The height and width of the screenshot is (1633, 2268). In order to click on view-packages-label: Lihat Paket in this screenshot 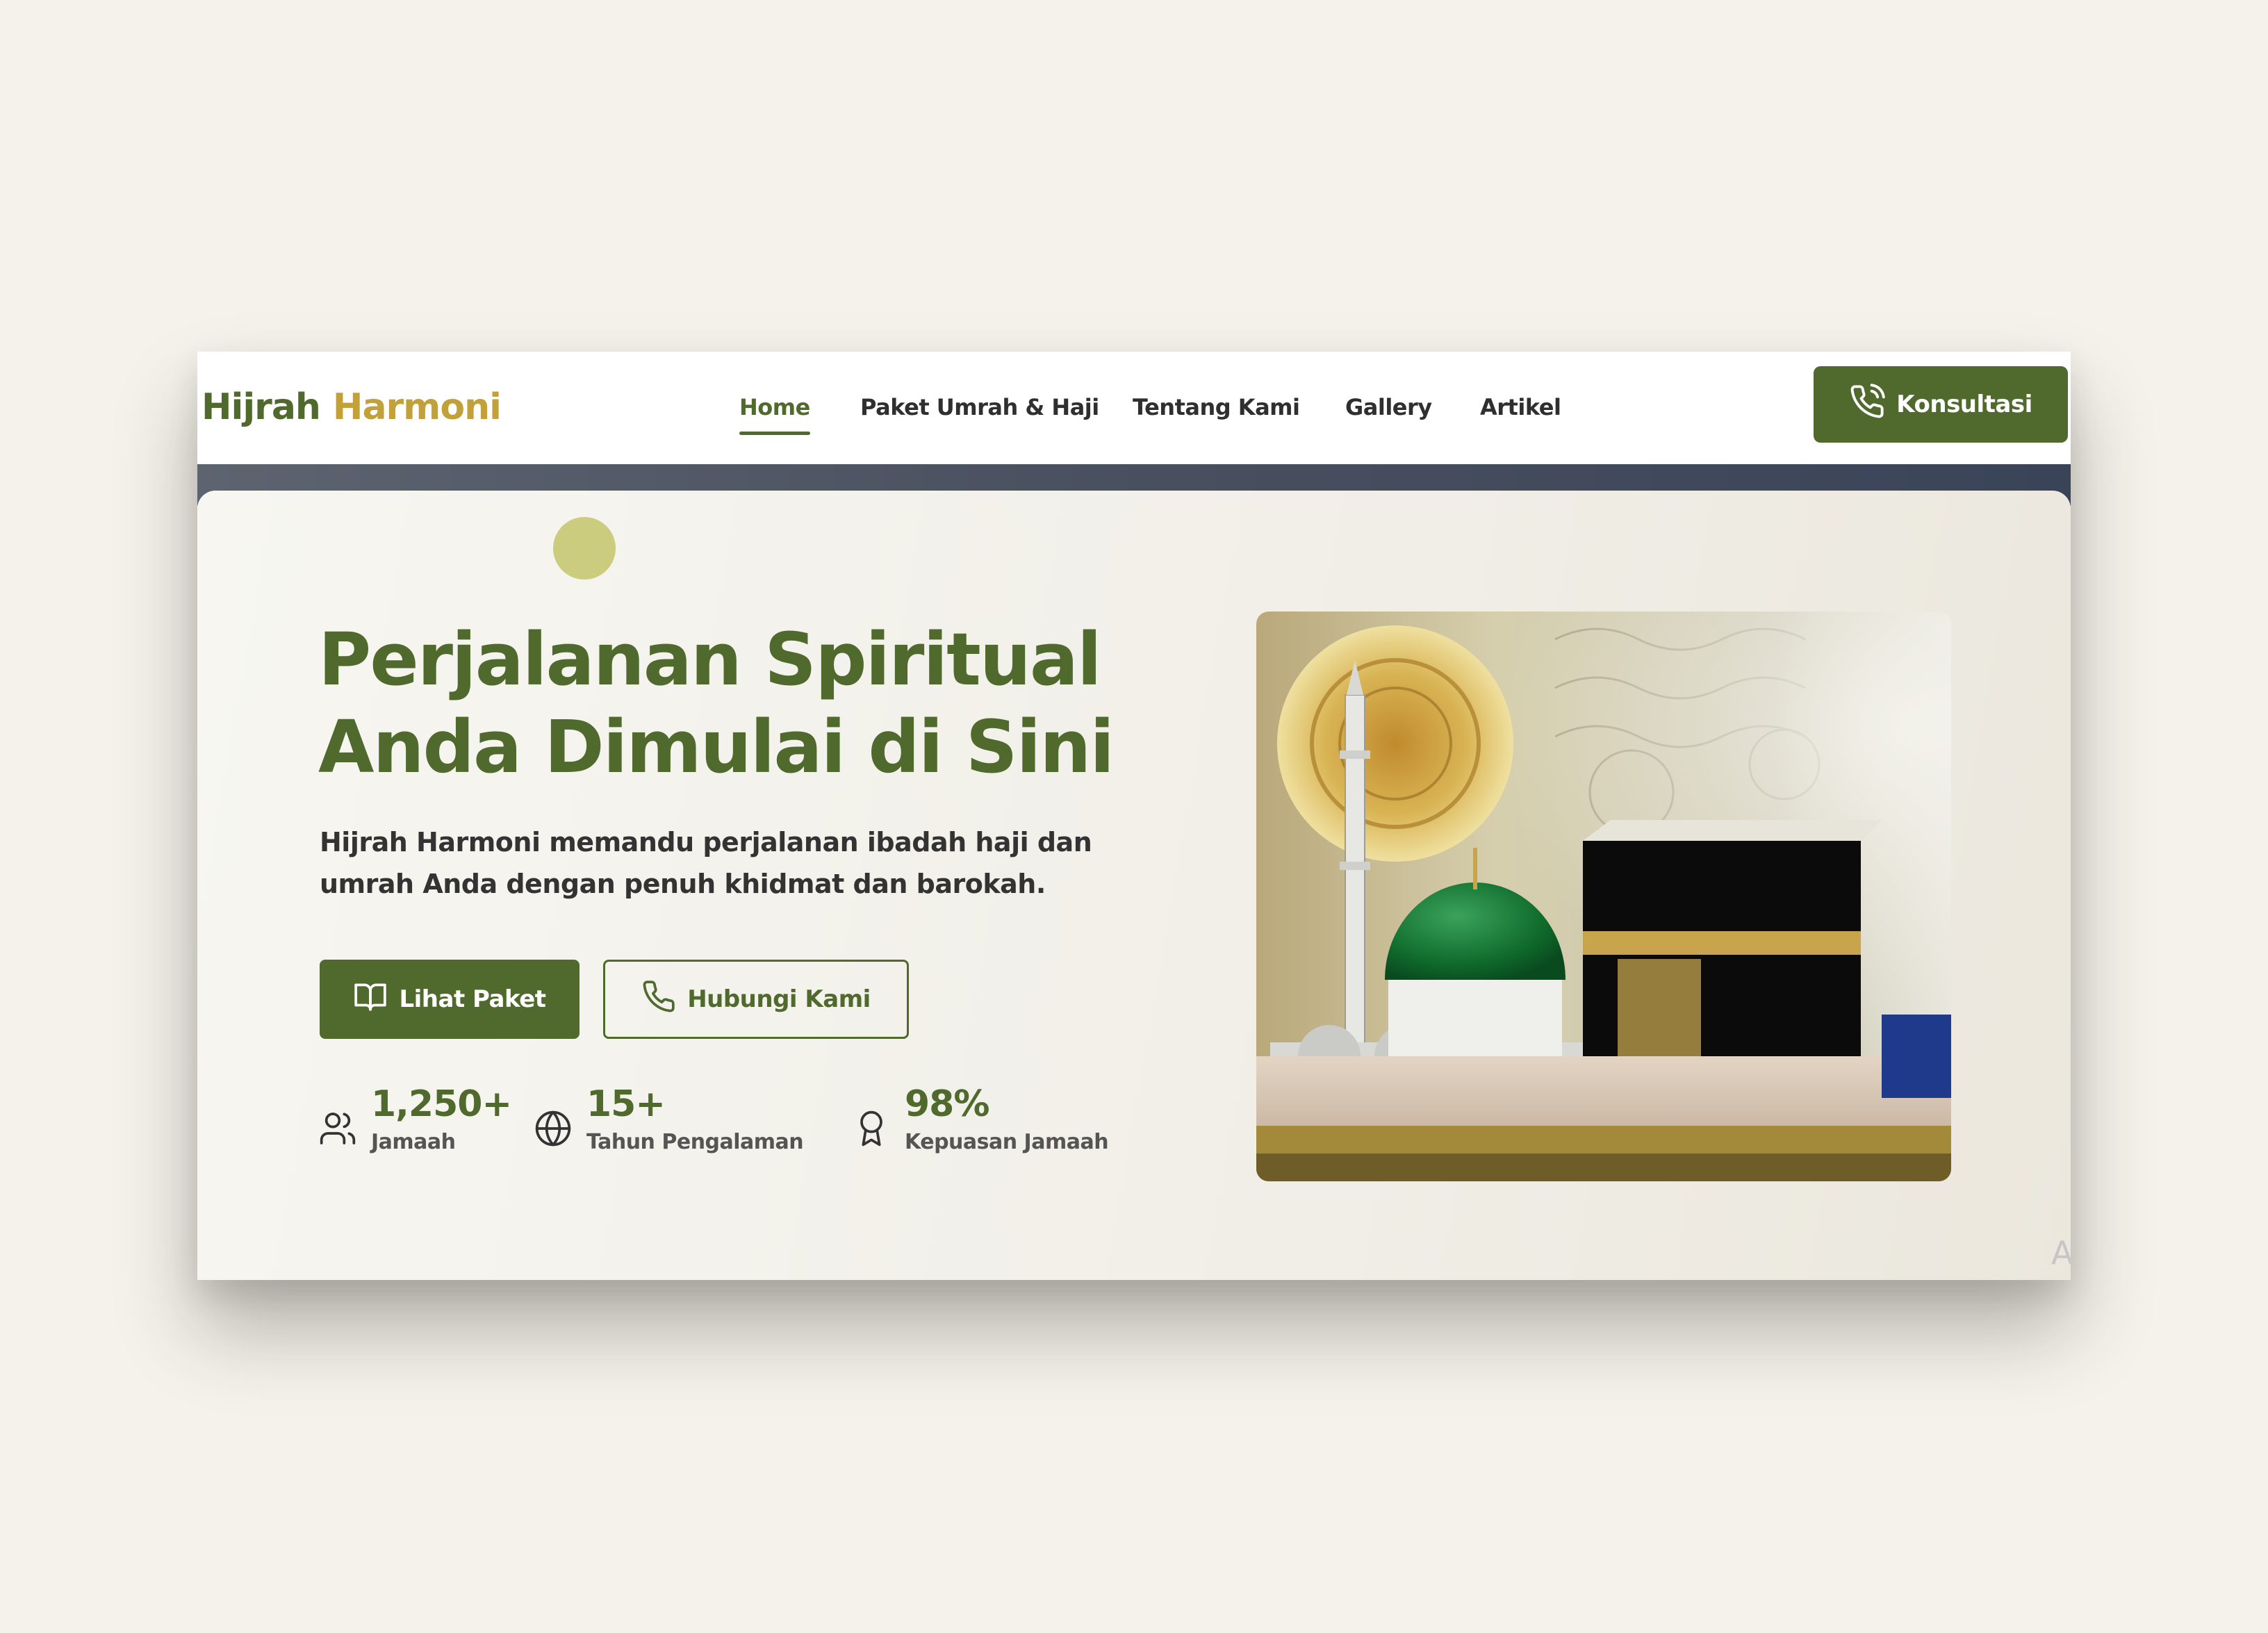, I will do `click(472, 999)`.